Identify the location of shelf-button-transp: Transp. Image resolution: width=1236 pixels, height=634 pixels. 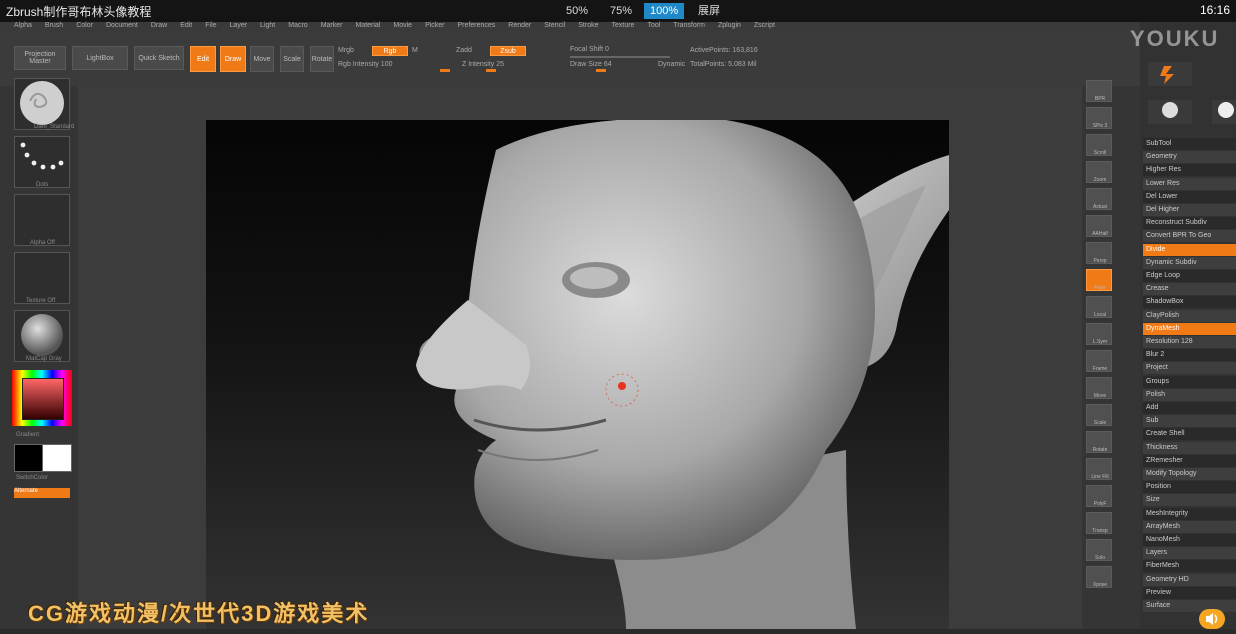
(1099, 523).